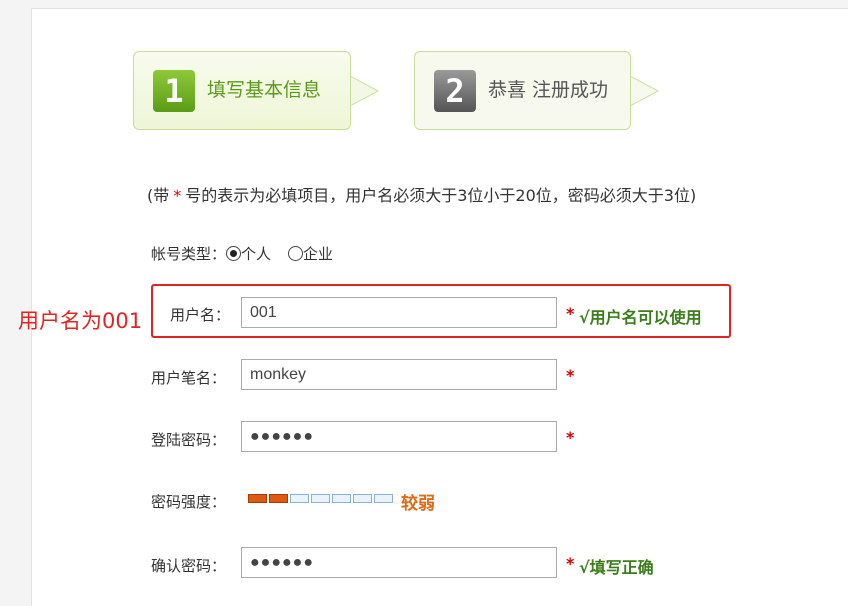  What do you see at coordinates (189, 254) in the screenshot?
I see `account-type-label: 帐号类型：` at bounding box center [189, 254].